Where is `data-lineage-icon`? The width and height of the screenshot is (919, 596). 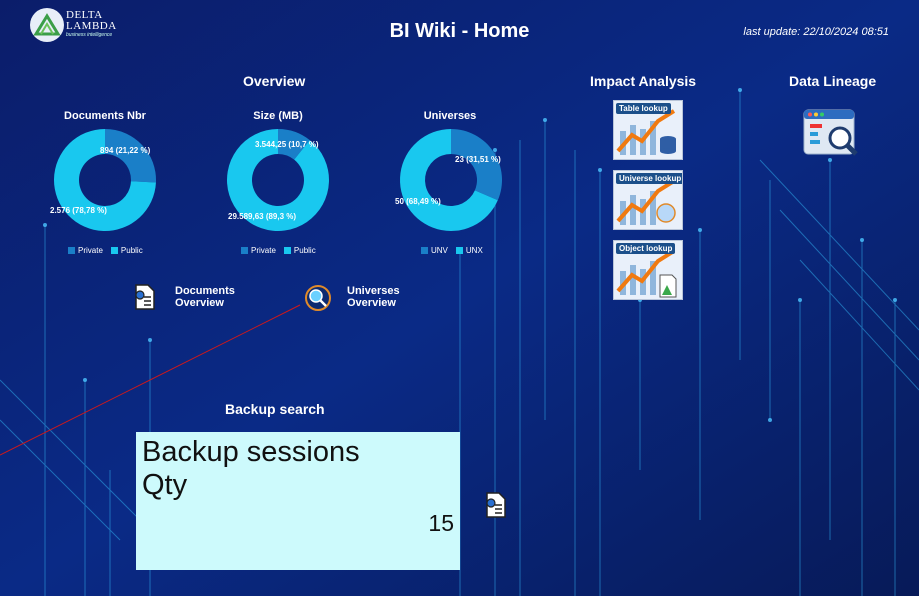
data-lineage-icon is located at coordinates (830, 132).